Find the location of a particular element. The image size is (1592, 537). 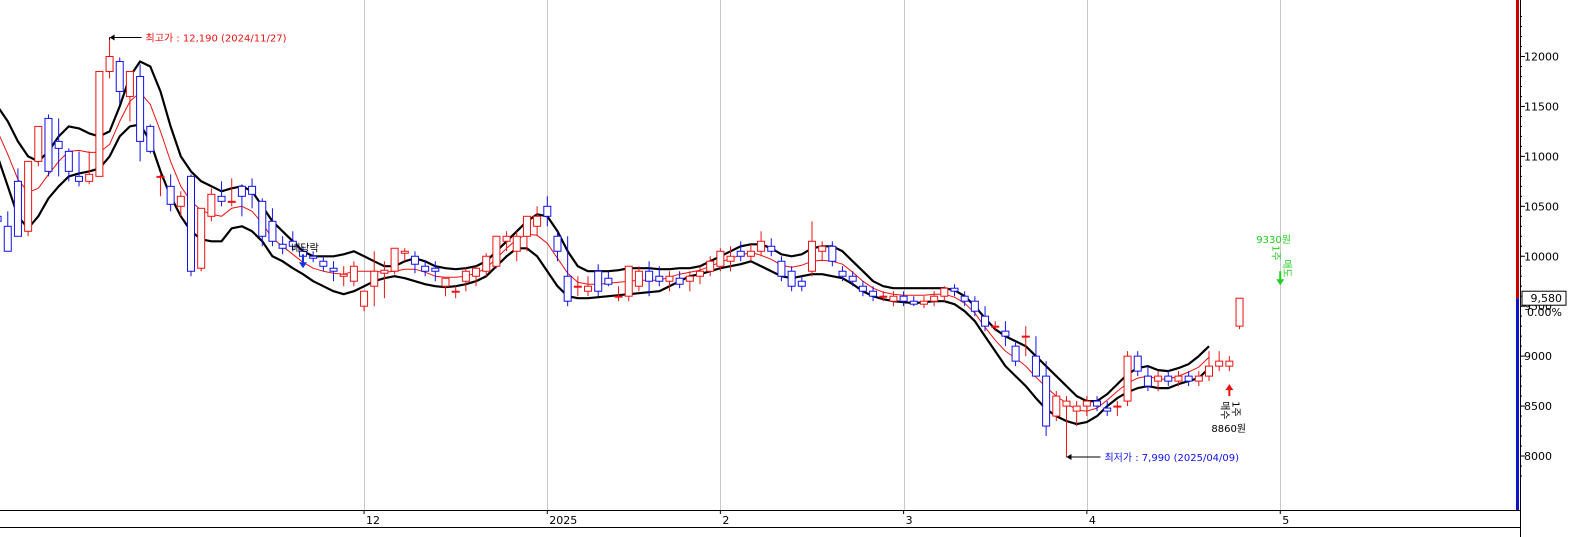

x-tick-label-5: 5 is located at coordinates (1285, 520).